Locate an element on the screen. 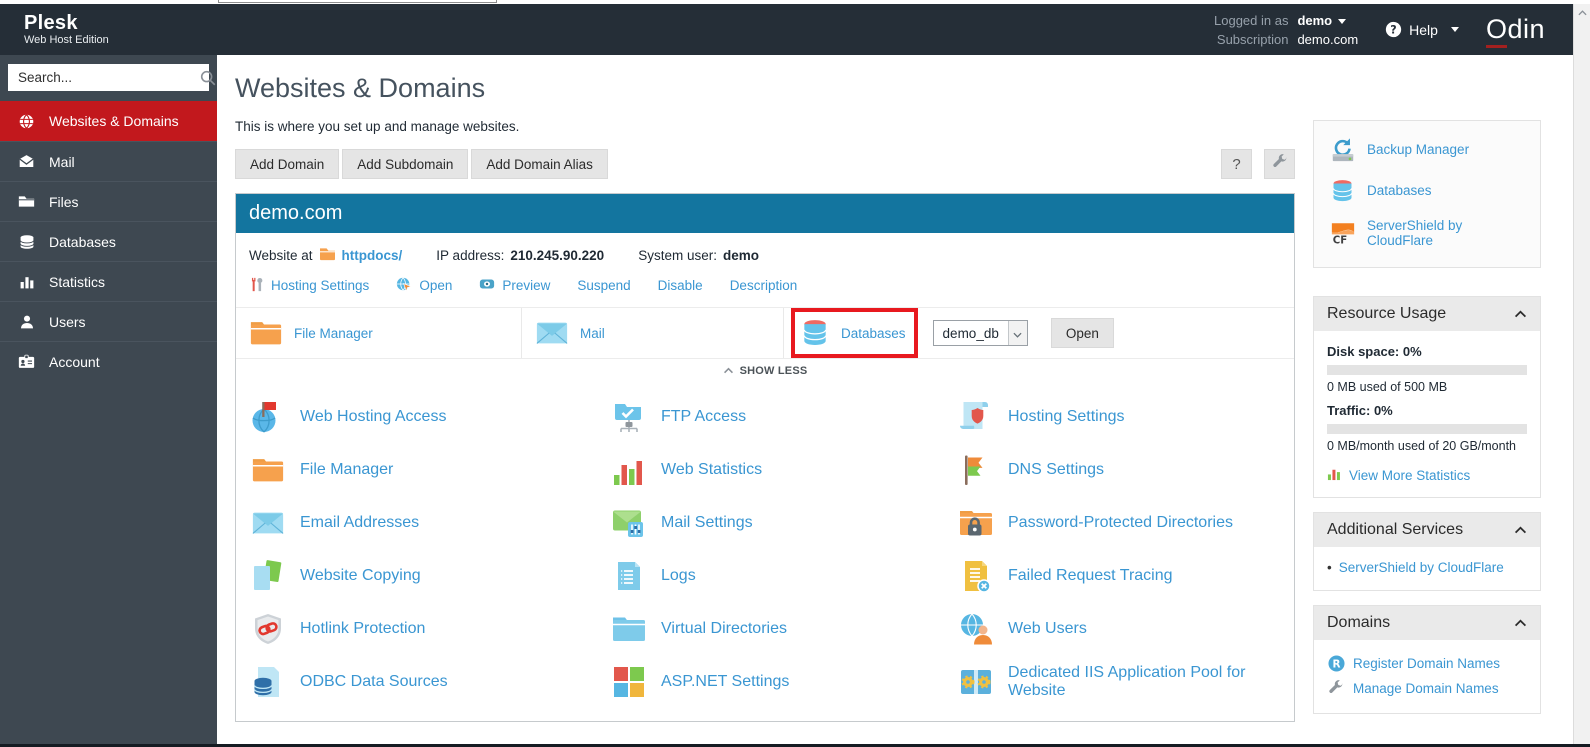  tool-link: Logs is located at coordinates (678, 576).